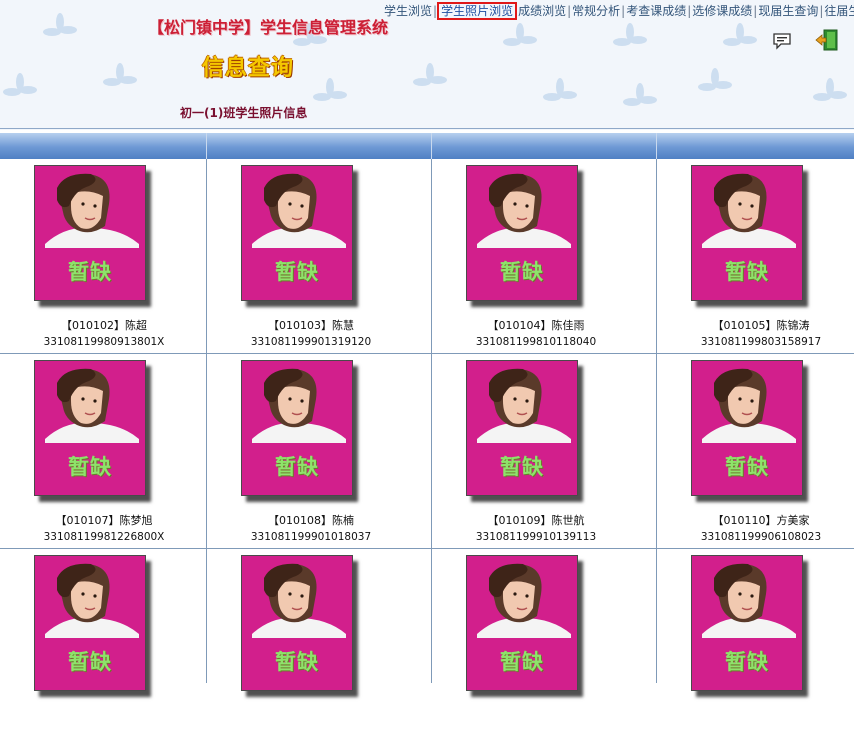  I want to click on header-divider, so click(427, 128).